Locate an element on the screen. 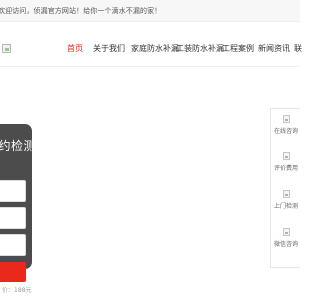 This screenshot has height=300, width=320. chat-icon is located at coordinates (286, 119).